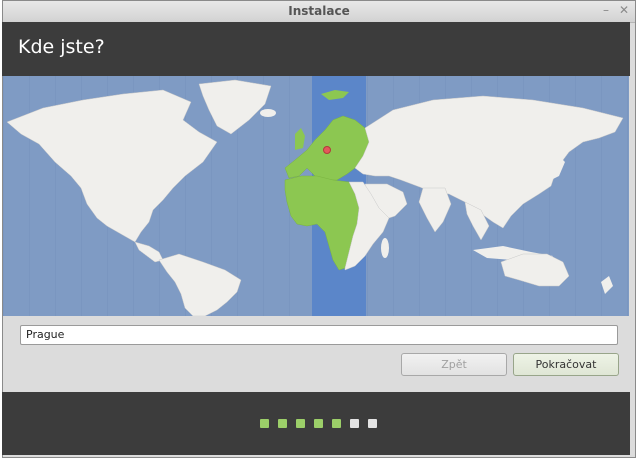 Image resolution: width=640 pixels, height=460 pixels. What do you see at coordinates (316, 49) in the screenshot?
I see `page-header: Kde jste?` at bounding box center [316, 49].